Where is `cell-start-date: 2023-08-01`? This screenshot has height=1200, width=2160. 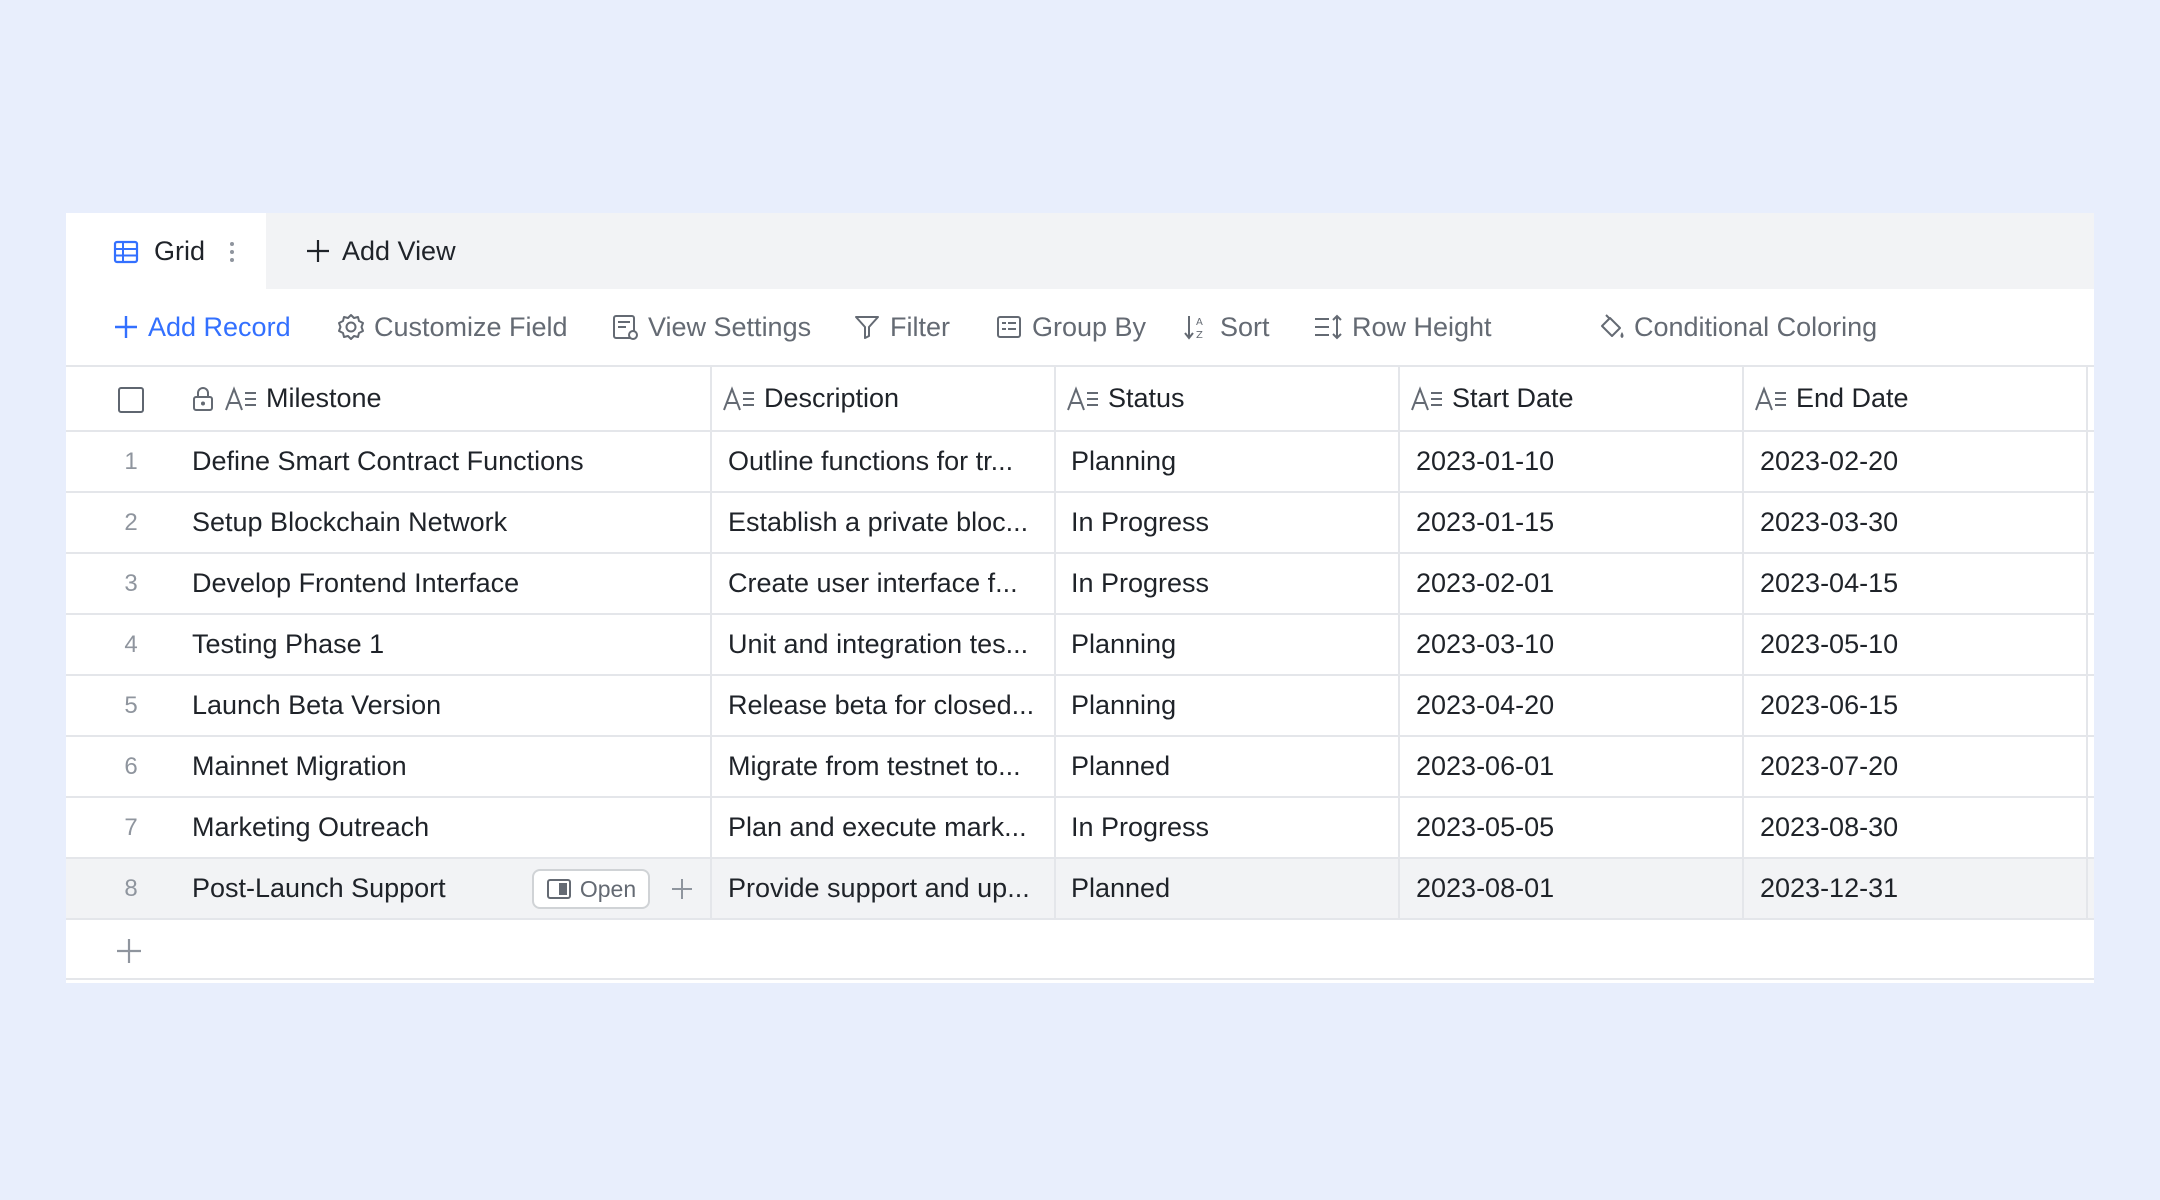 cell-start-date: 2023-08-01 is located at coordinates (1576, 888).